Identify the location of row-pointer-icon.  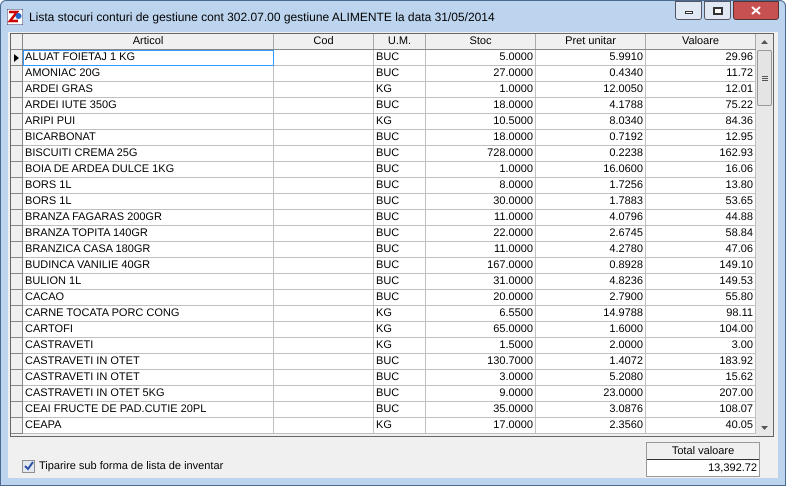
(16, 58).